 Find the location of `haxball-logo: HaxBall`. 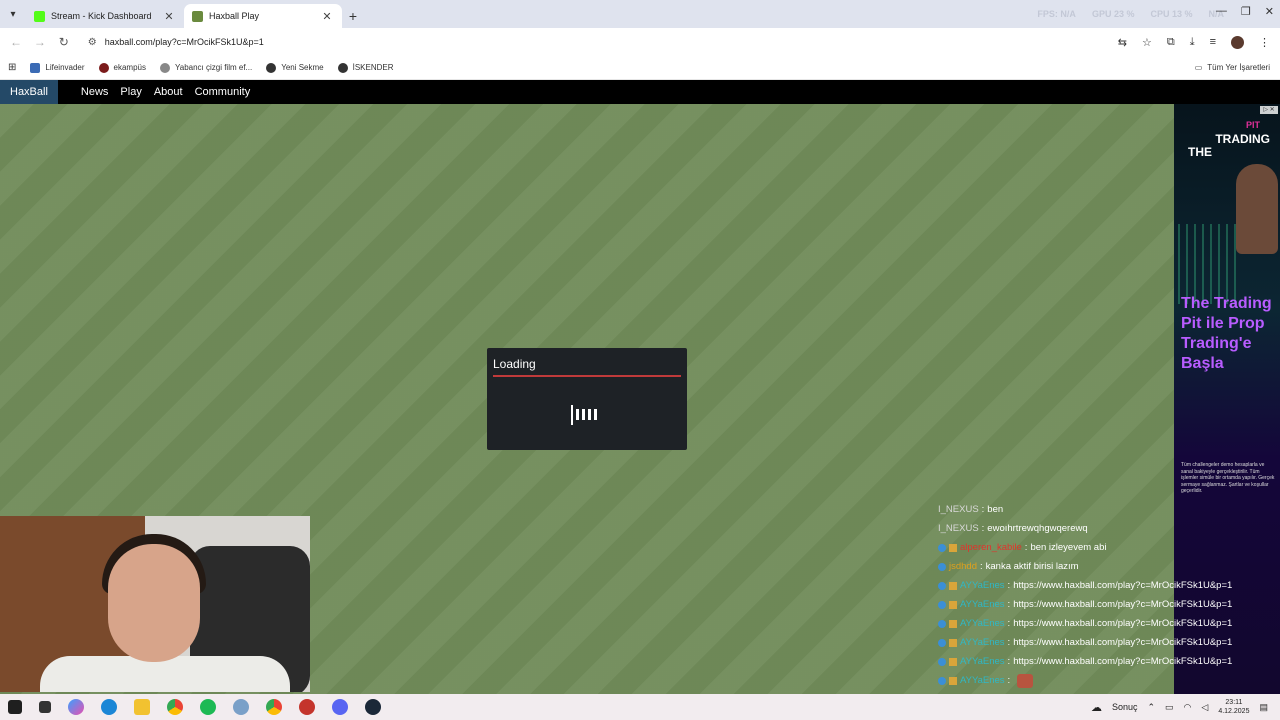

haxball-logo: HaxBall is located at coordinates (29, 92).